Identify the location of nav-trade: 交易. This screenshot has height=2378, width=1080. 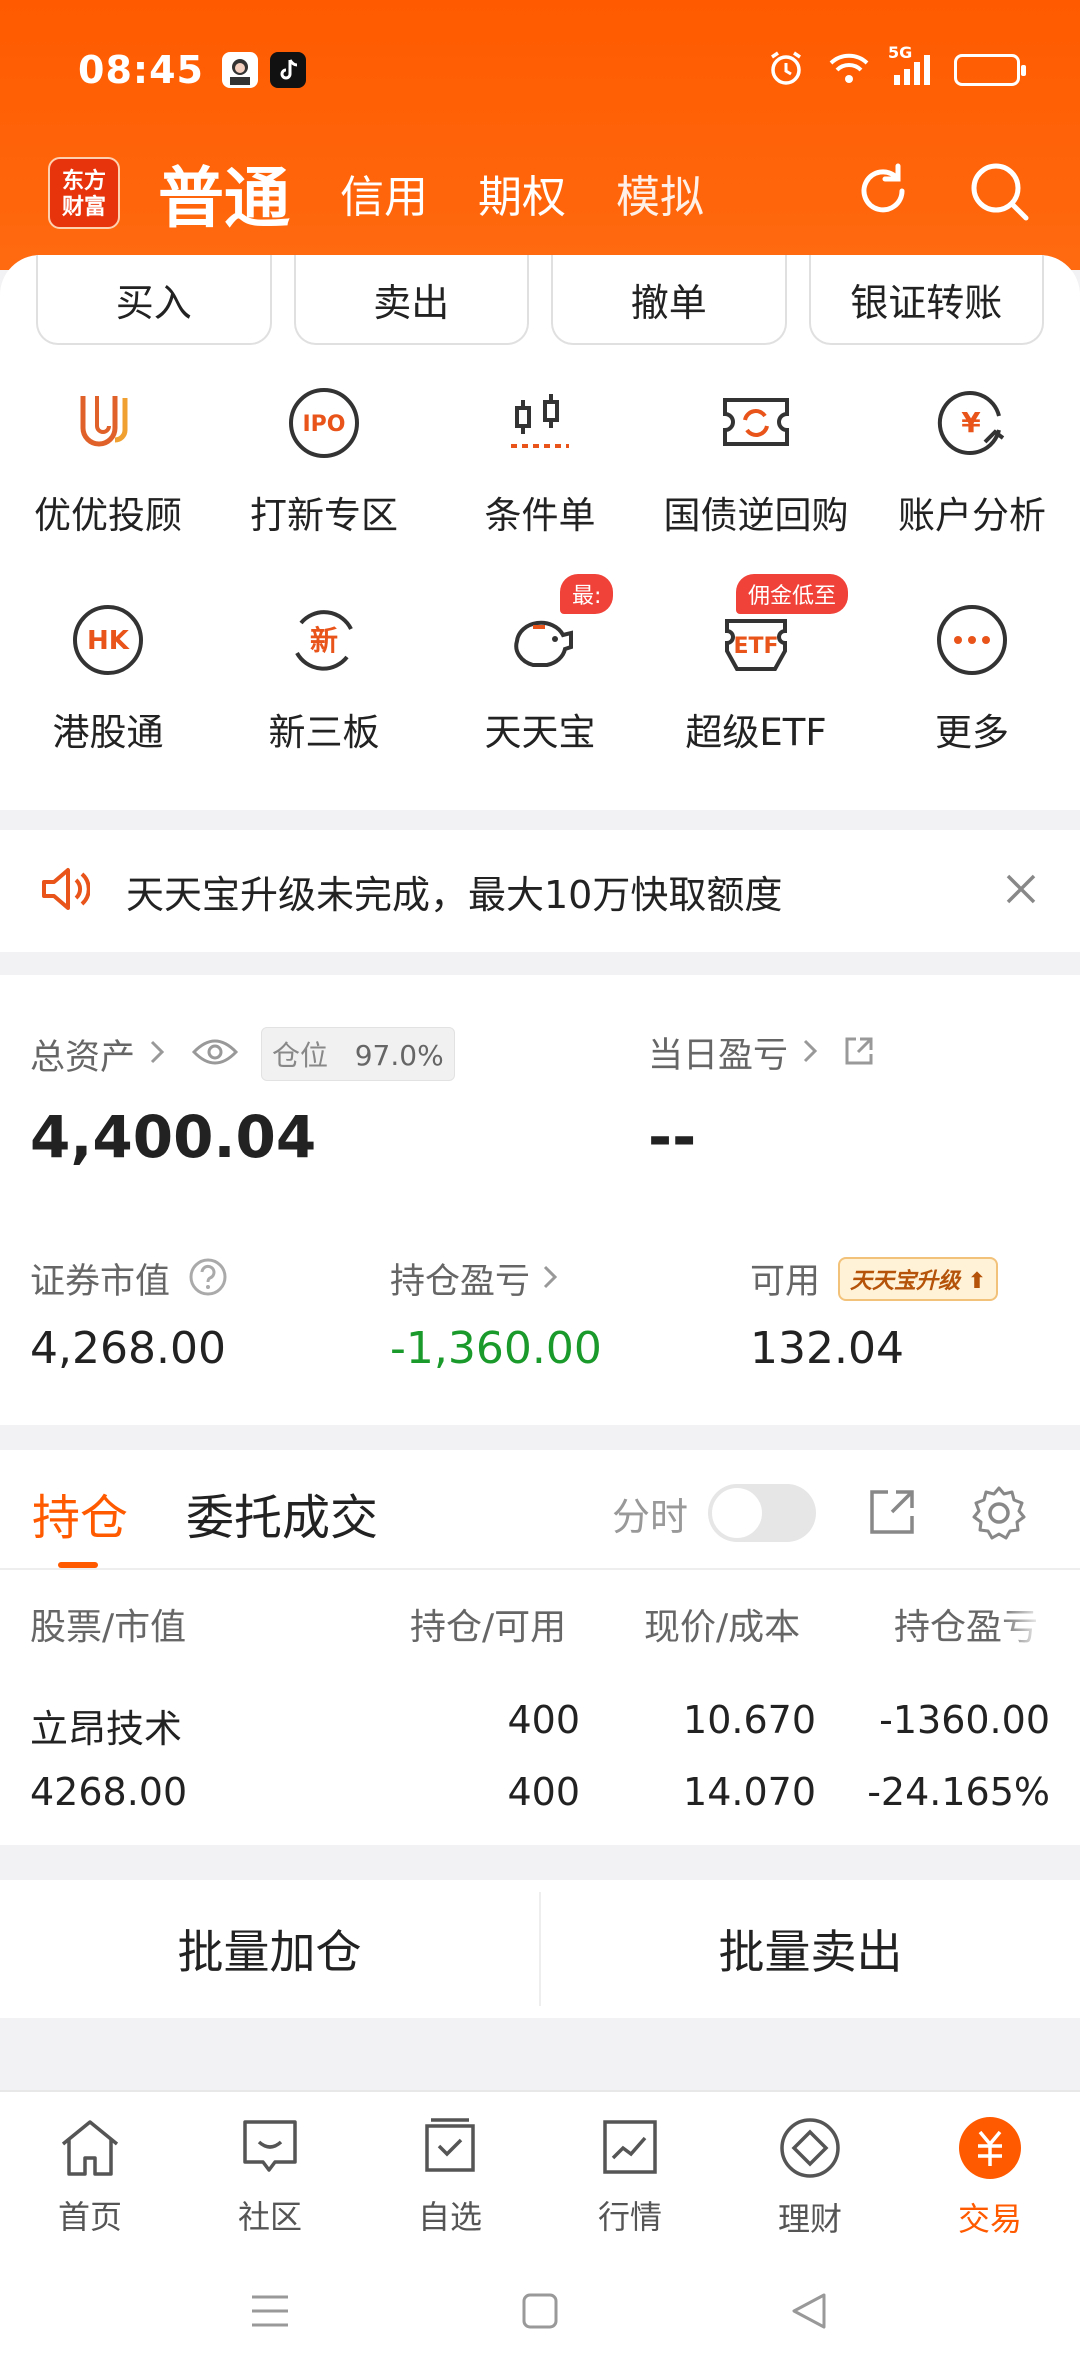
(990, 2170).